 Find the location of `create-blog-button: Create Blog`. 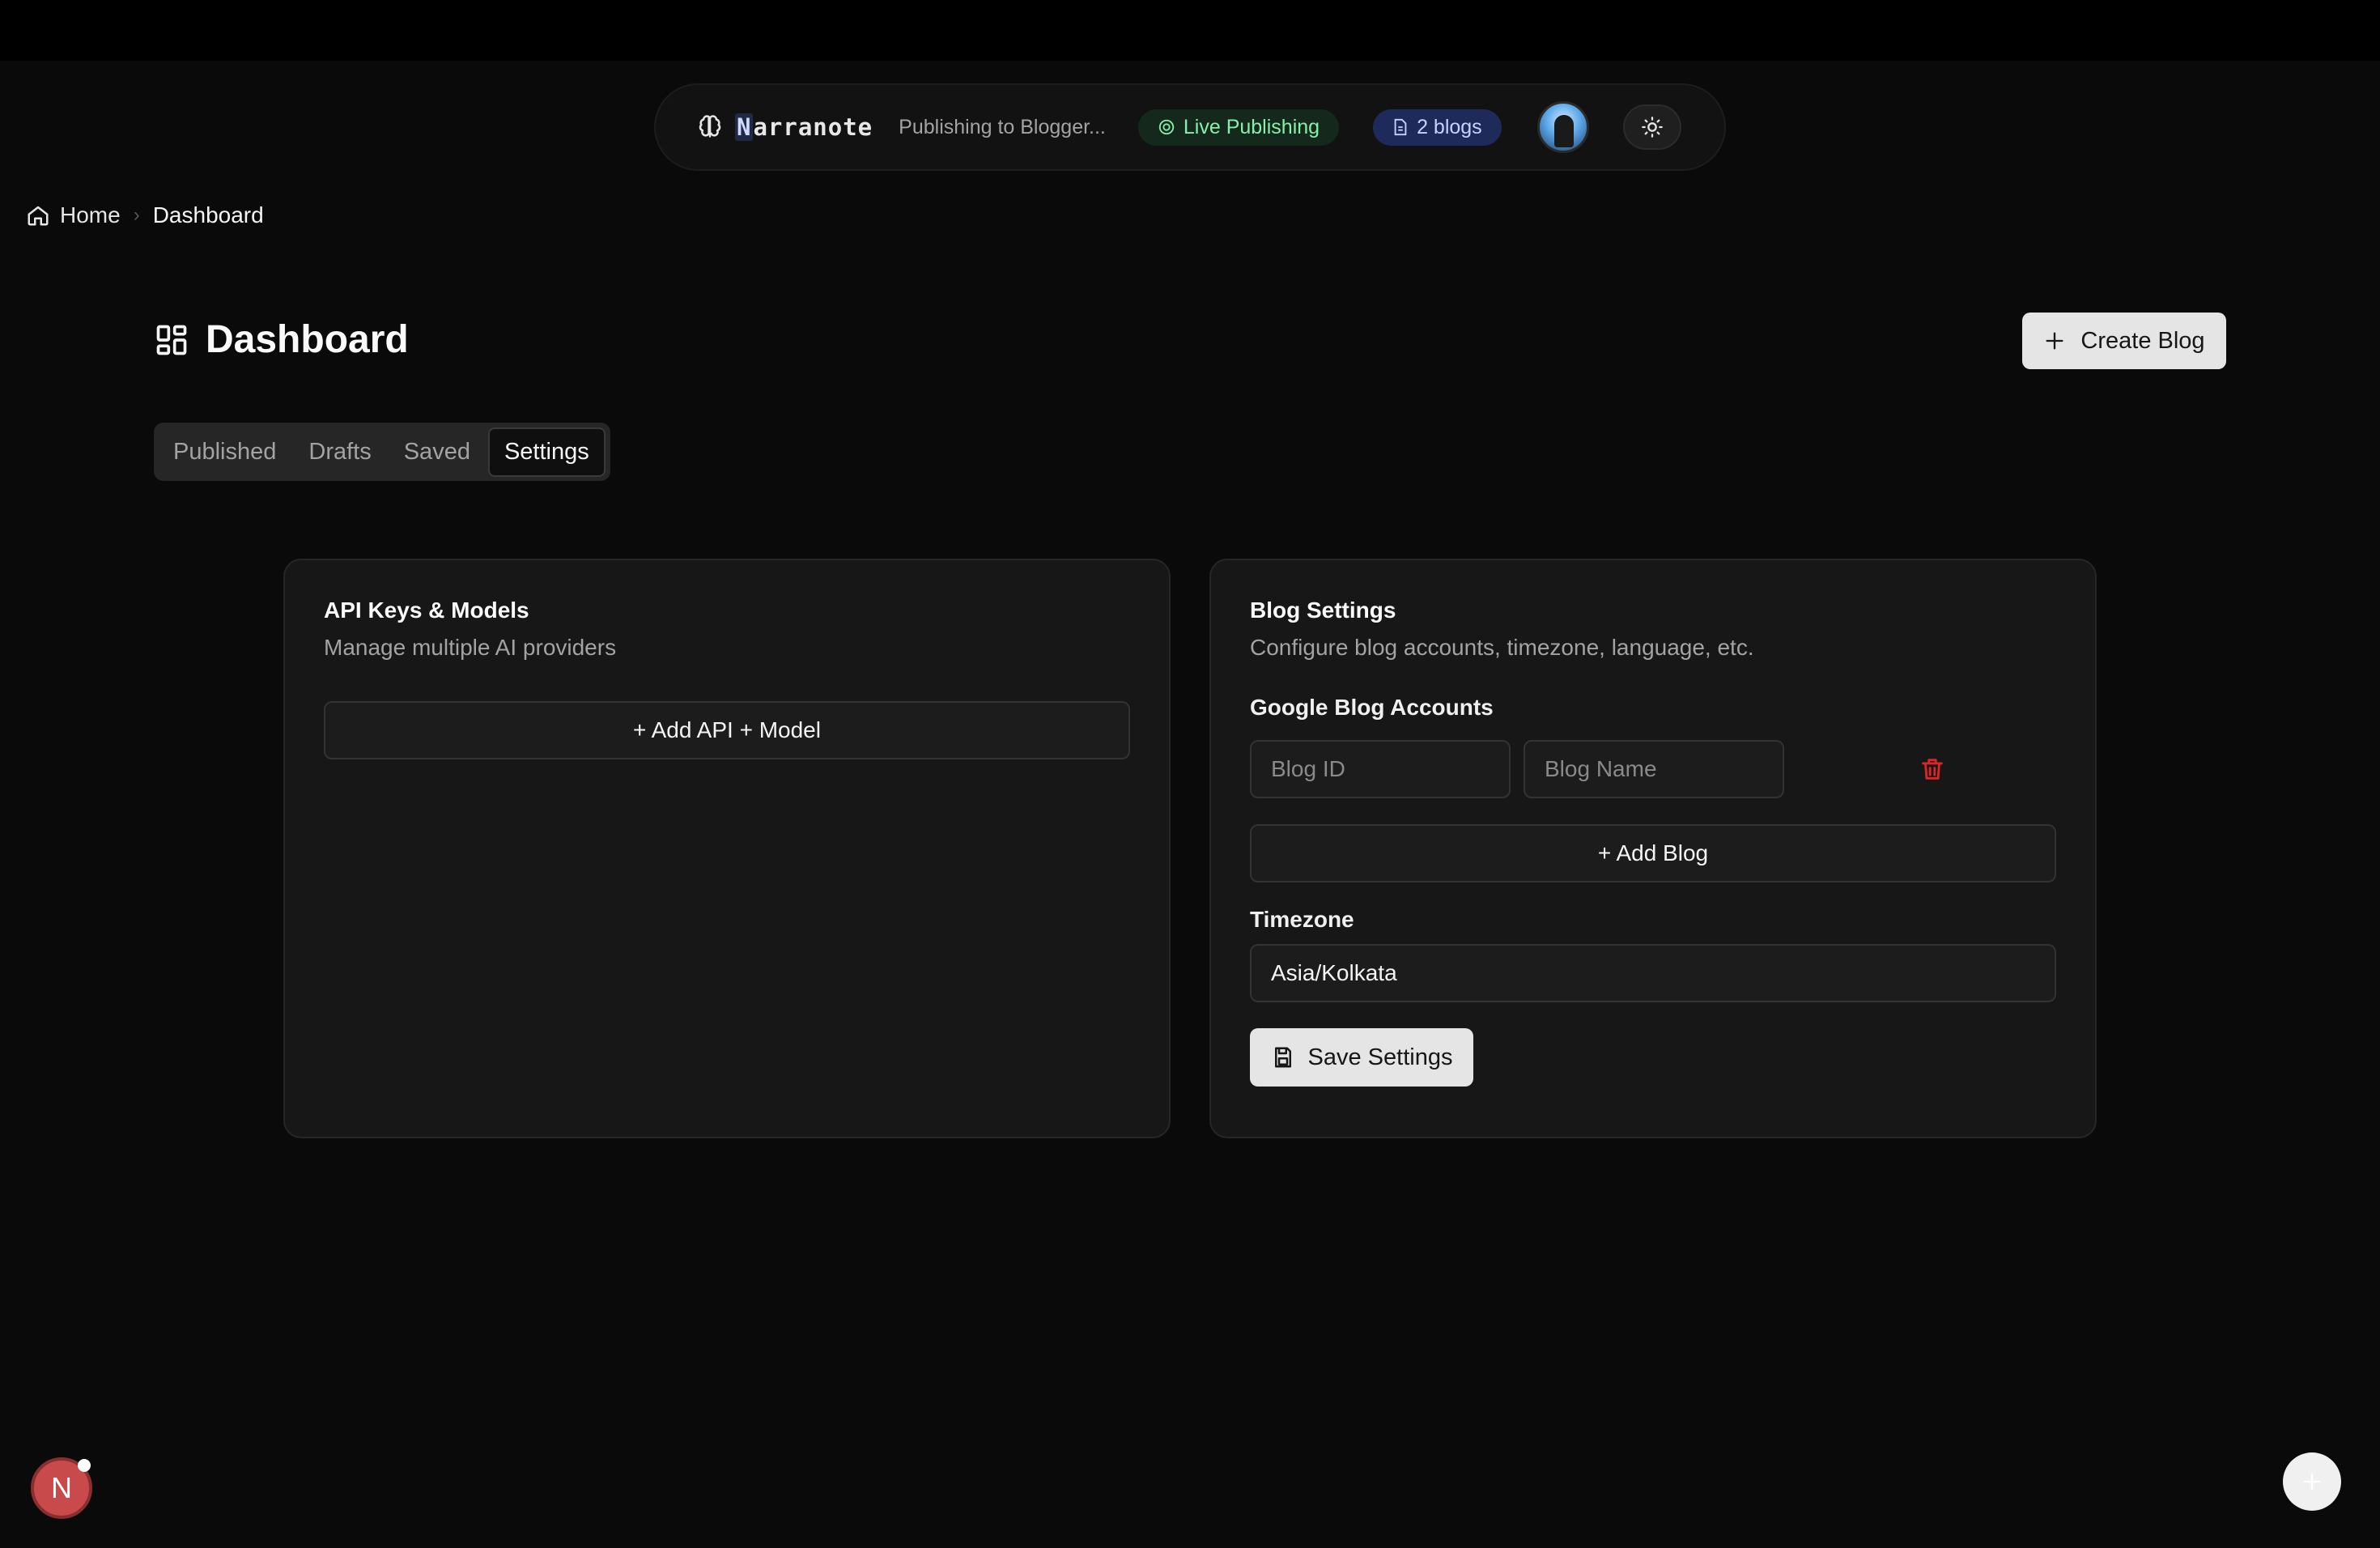

create-blog-button: Create Blog is located at coordinates (2124, 341).